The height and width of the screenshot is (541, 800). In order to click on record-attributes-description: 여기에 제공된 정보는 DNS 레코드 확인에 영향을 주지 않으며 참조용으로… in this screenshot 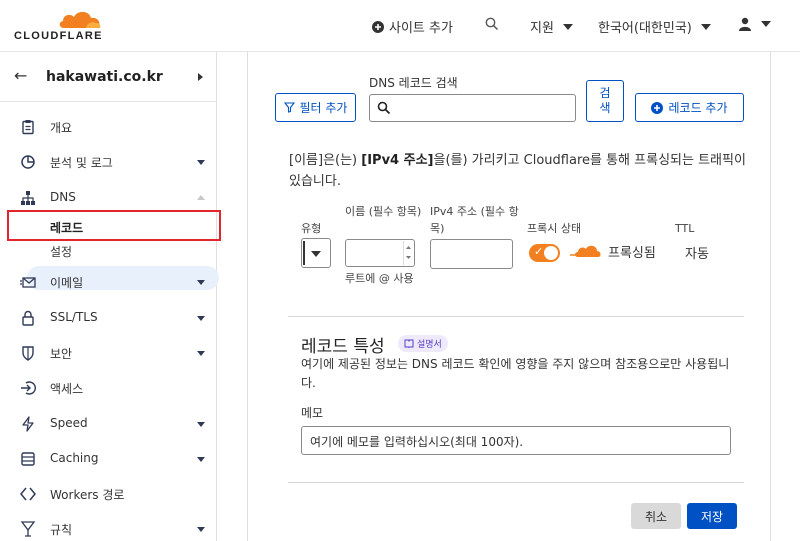, I will do `click(515, 373)`.